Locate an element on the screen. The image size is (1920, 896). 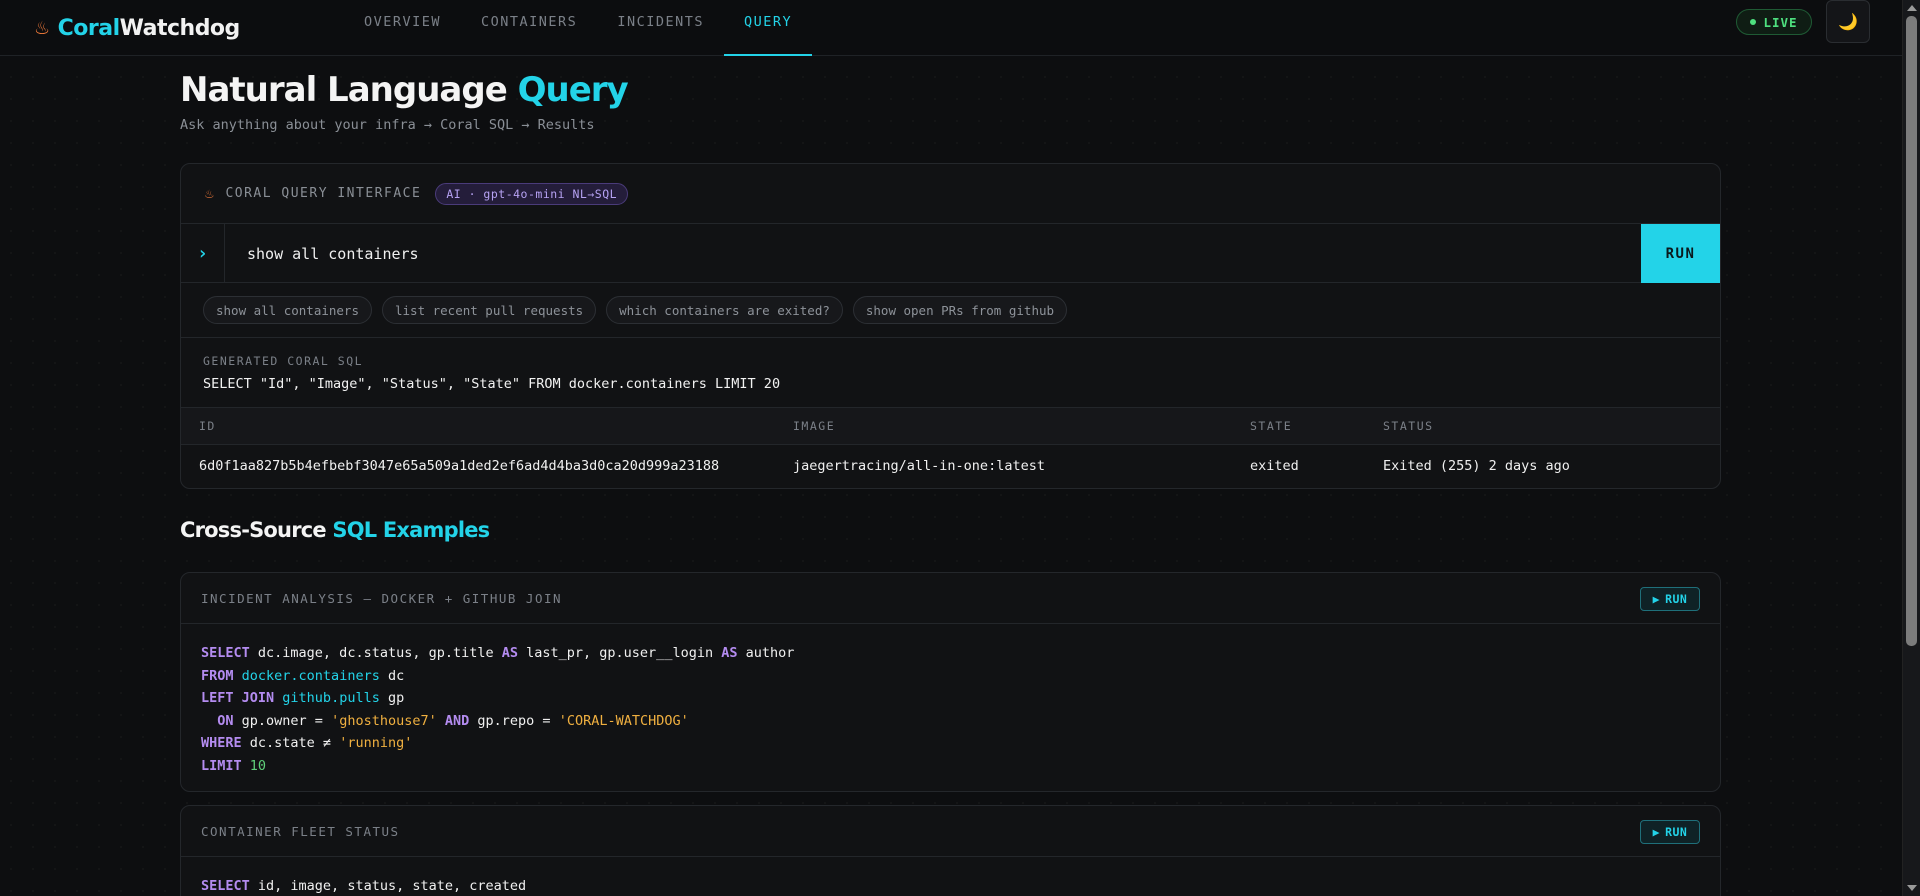
examples-title-main: Cross-Source is located at coordinates (256, 530).